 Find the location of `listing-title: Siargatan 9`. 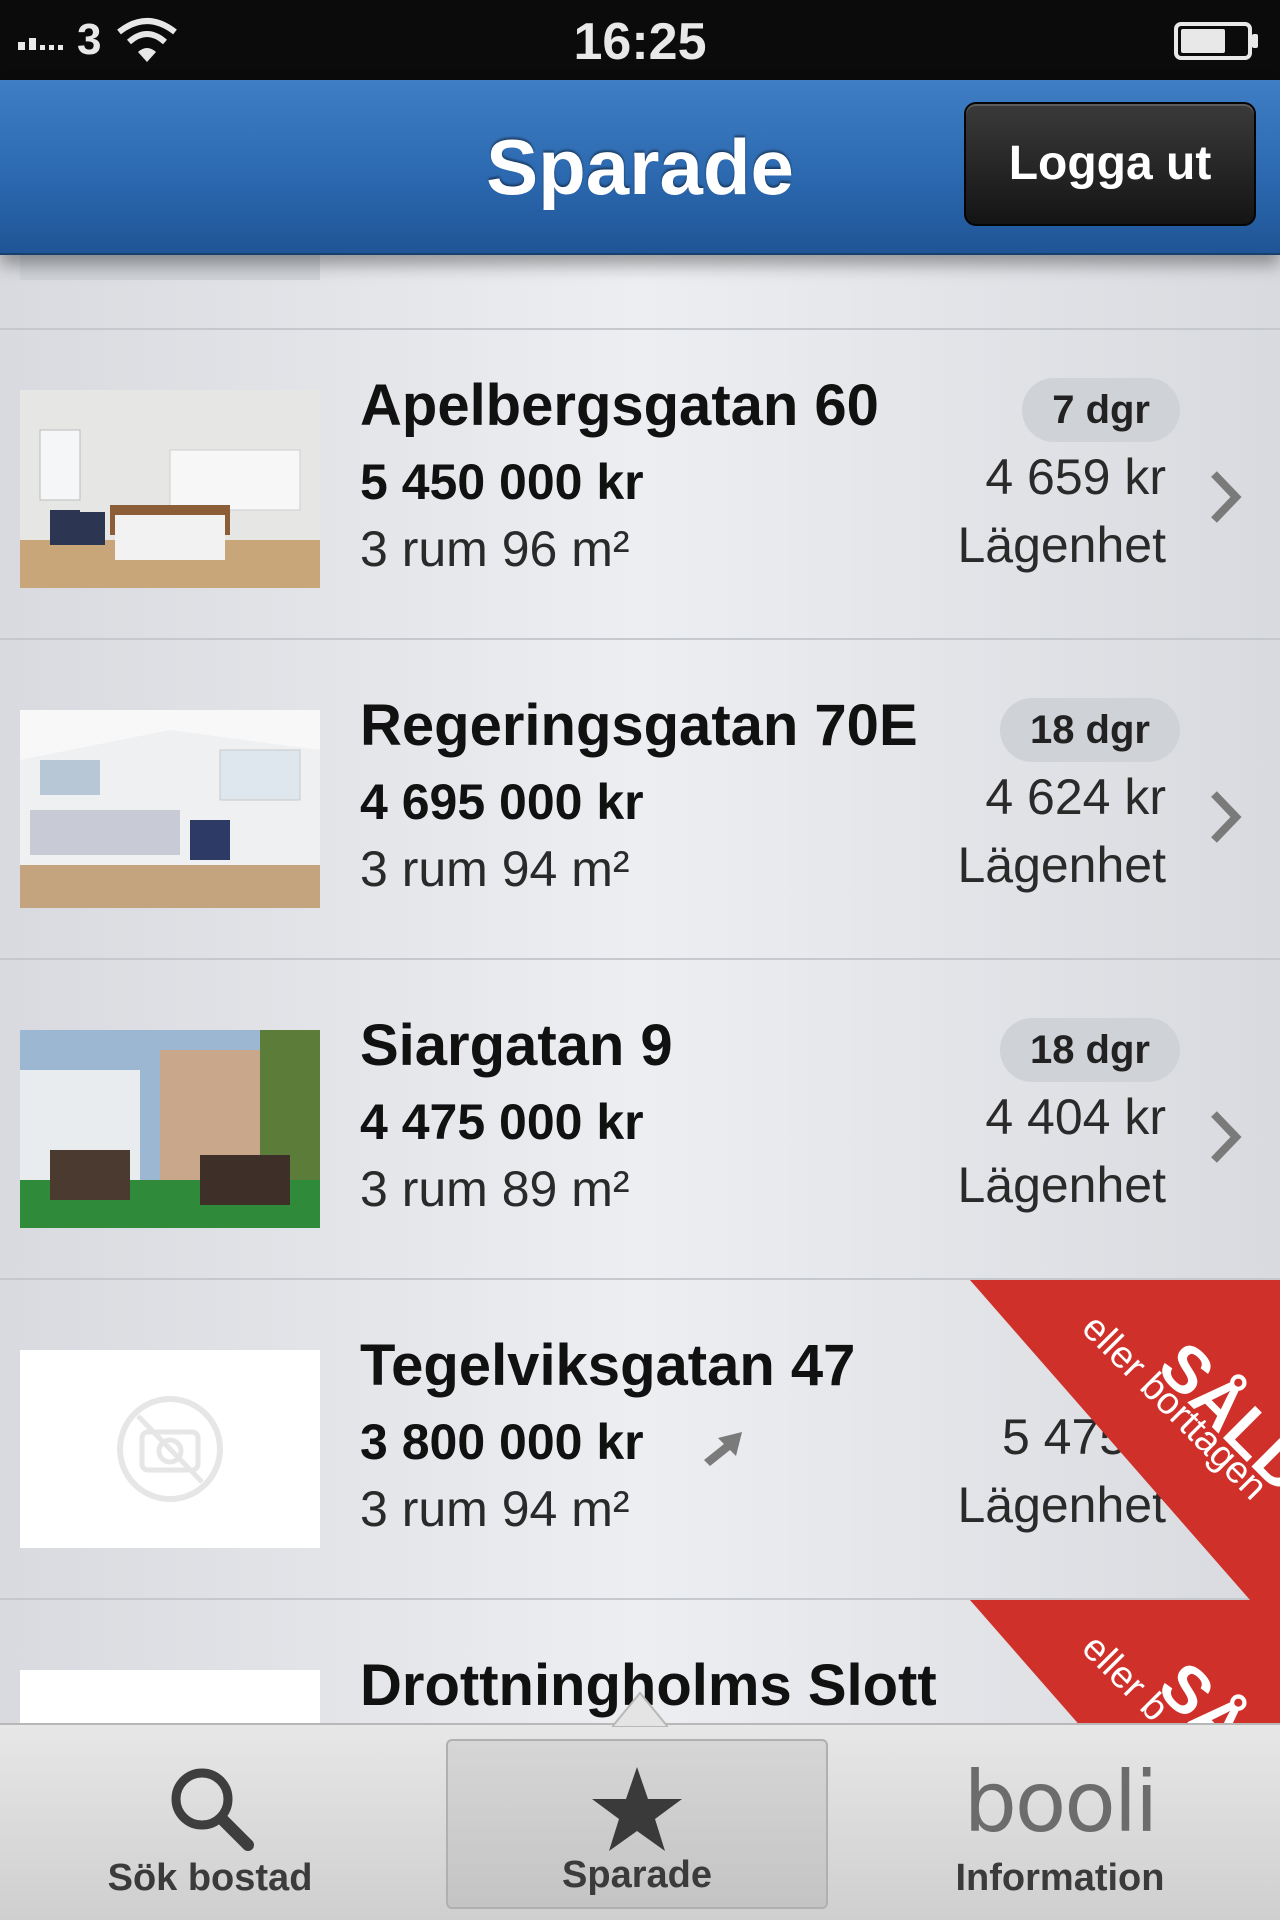

listing-title: Siargatan 9 is located at coordinates (516, 1045).